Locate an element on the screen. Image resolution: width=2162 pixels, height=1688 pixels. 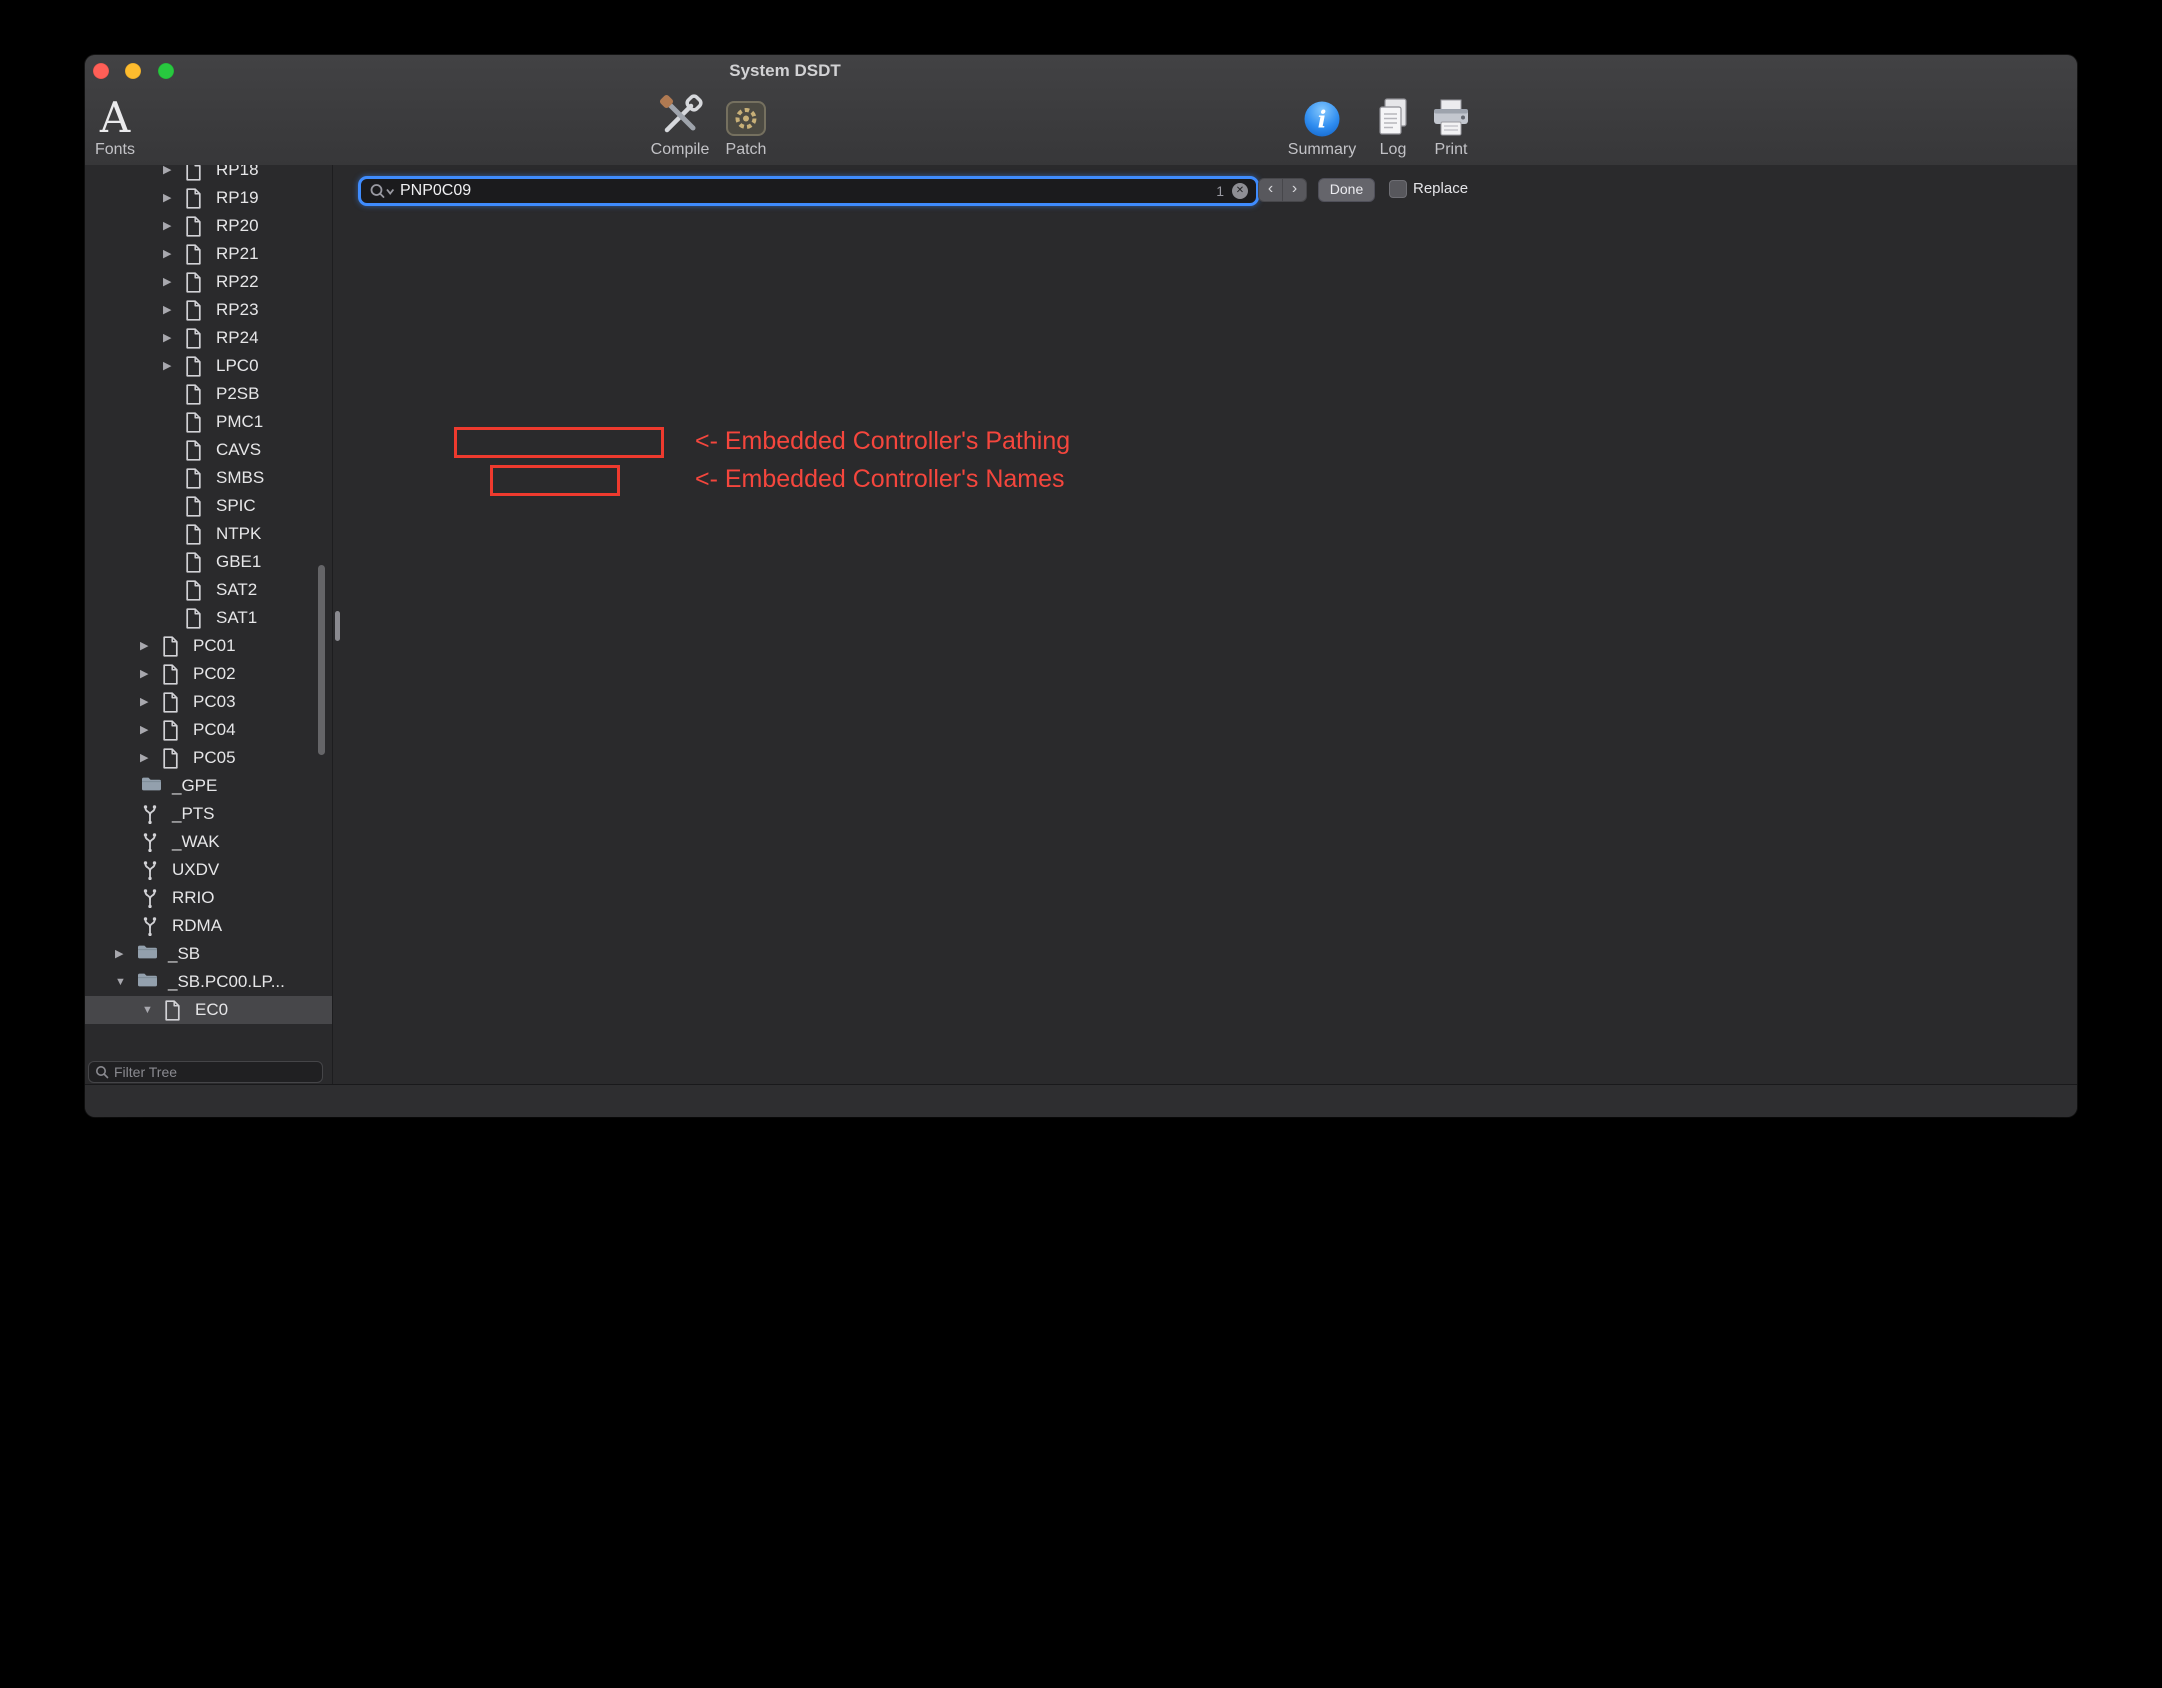
sidebar-item-label: RP19 is located at coordinates (237, 197).